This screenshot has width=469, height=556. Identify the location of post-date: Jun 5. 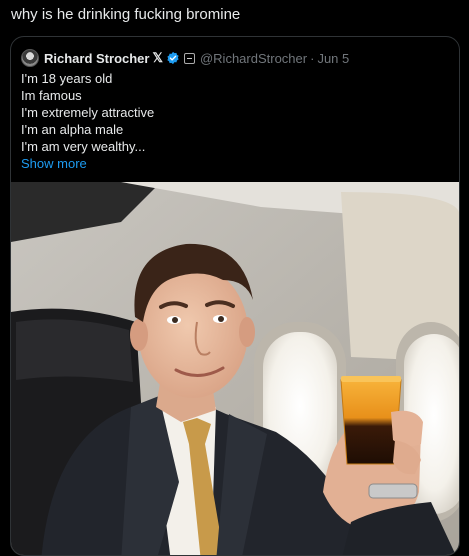
(333, 58).